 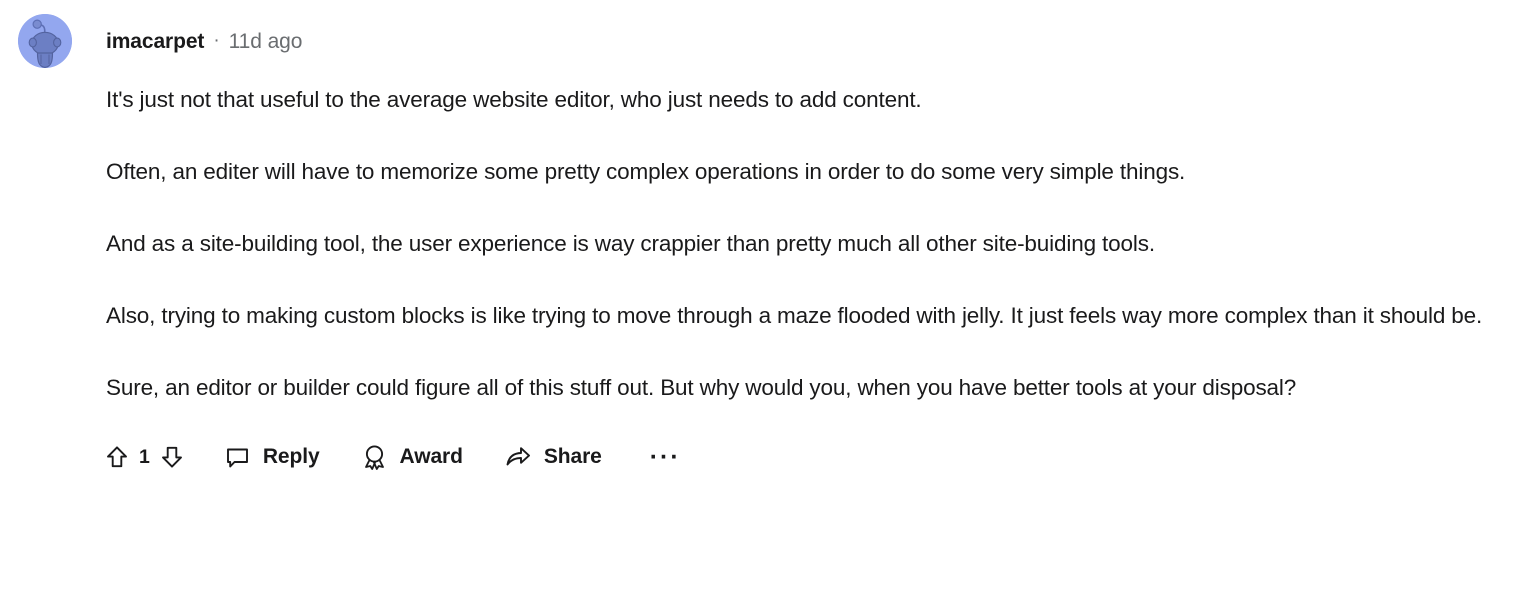 I want to click on downvote-arrow-icon, so click(x=171, y=457).